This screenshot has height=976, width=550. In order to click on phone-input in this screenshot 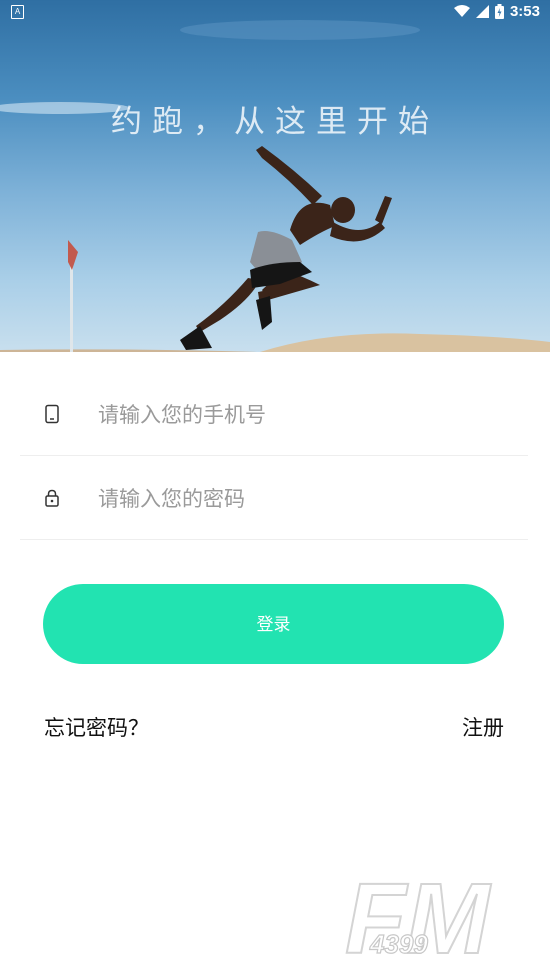, I will do `click(298, 415)`.